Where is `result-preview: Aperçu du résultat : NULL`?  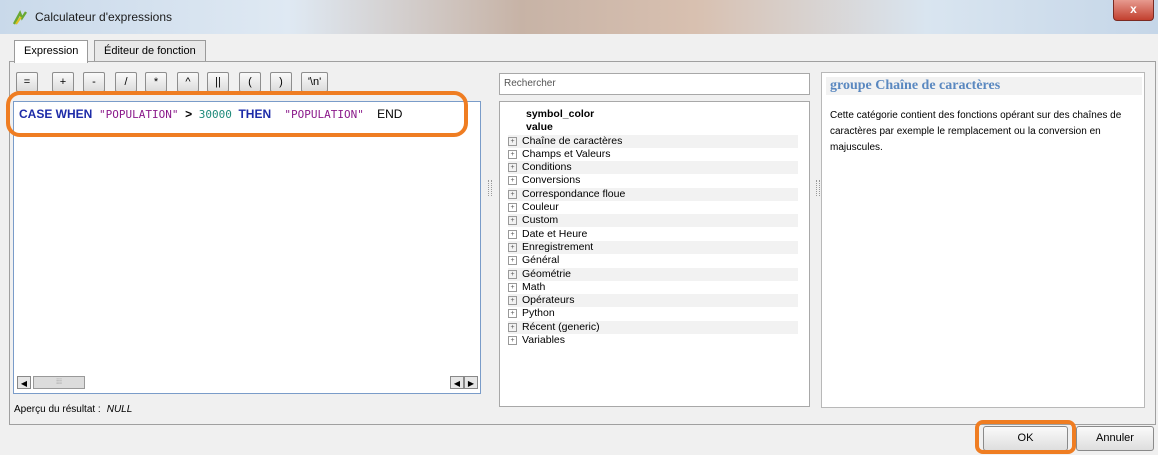 result-preview: Aperçu du résultat : NULL is located at coordinates (73, 409).